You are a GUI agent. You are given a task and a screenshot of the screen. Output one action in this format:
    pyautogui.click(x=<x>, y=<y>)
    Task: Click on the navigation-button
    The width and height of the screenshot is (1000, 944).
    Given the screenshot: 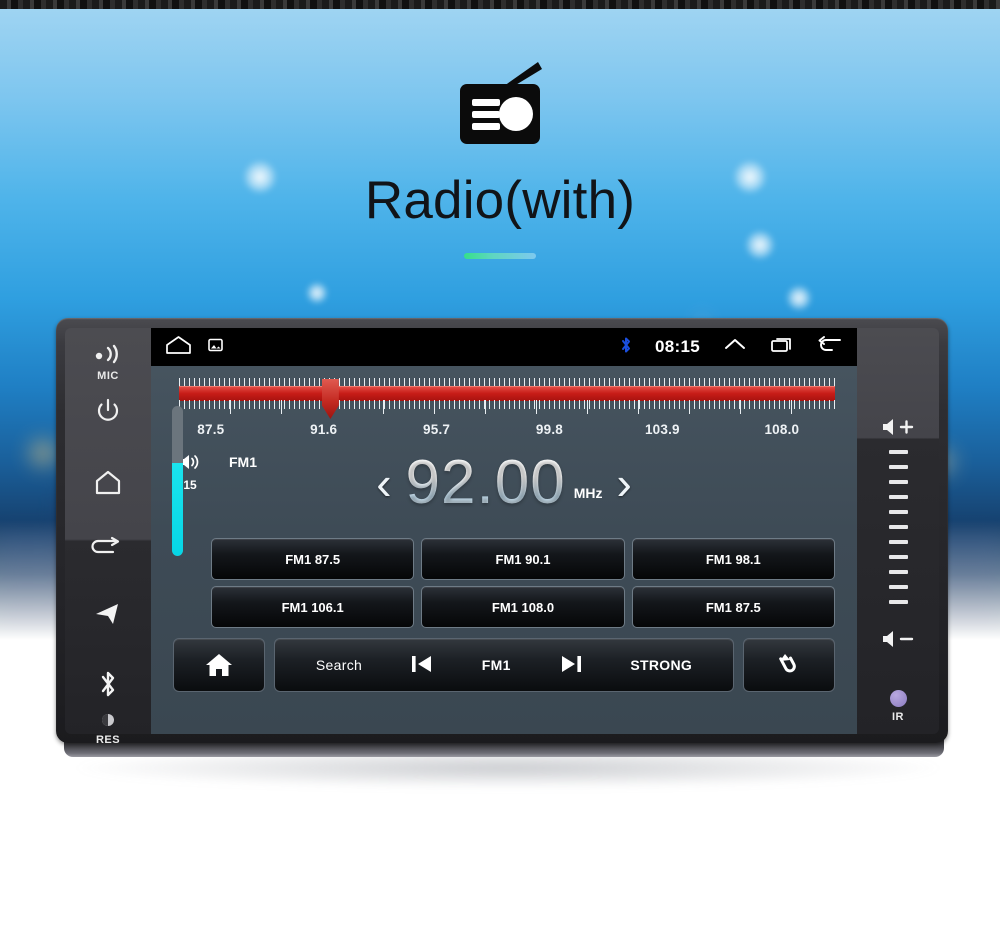 What is the action you would take?
    pyautogui.click(x=108, y=616)
    